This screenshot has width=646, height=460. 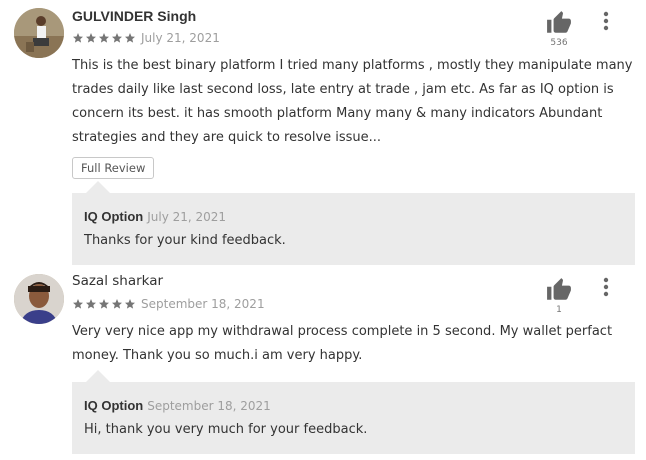 What do you see at coordinates (118, 281) in the screenshot?
I see `review-author: Sazal sharkar` at bounding box center [118, 281].